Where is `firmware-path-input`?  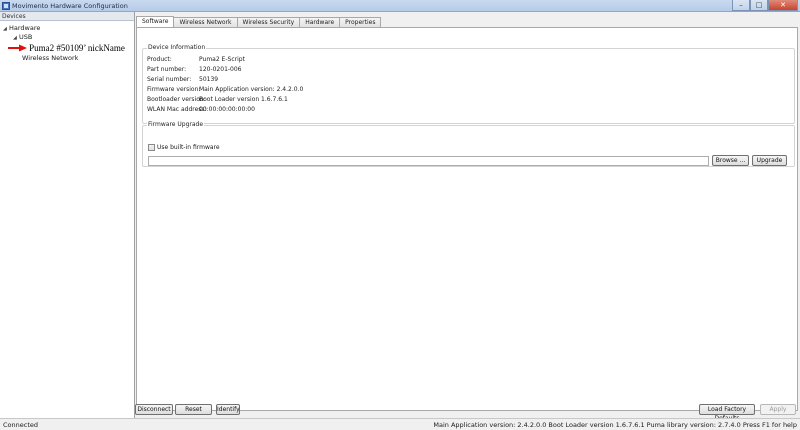
firmware-path-input is located at coordinates (428, 161).